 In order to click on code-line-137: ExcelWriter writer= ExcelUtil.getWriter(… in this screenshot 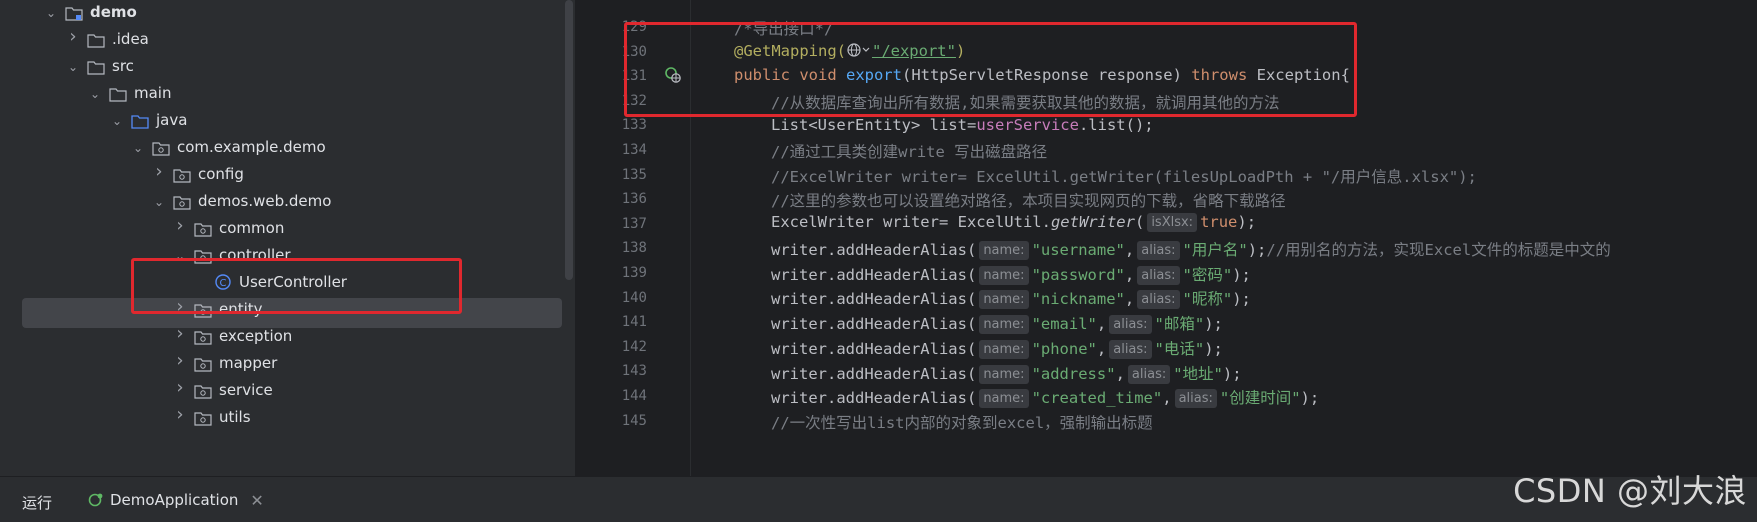, I will do `click(1013, 222)`.